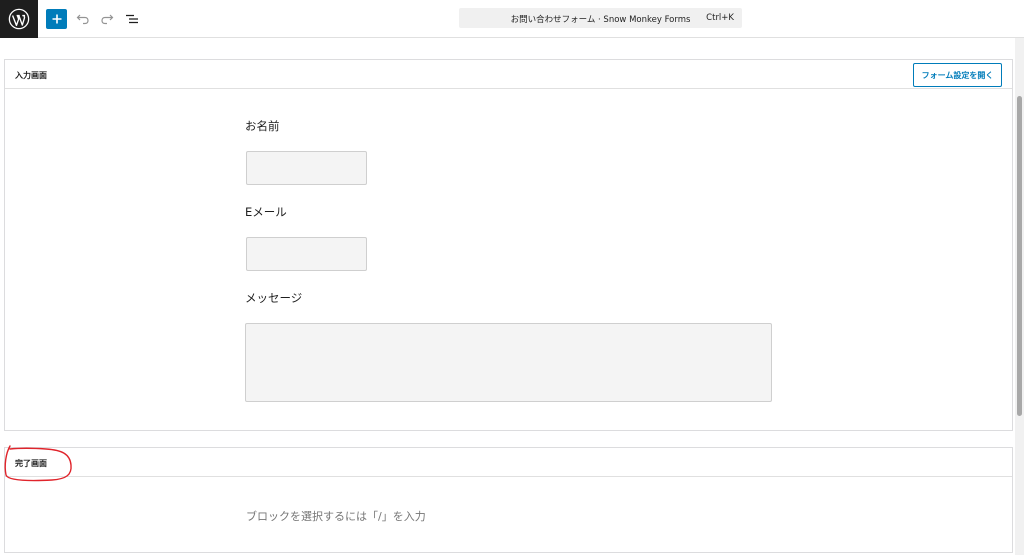 The image size is (1024, 555). I want to click on command-palette-bar: お問い合わせフォーム · Snow Monkey Forms Ctrl+K, so click(600, 18).